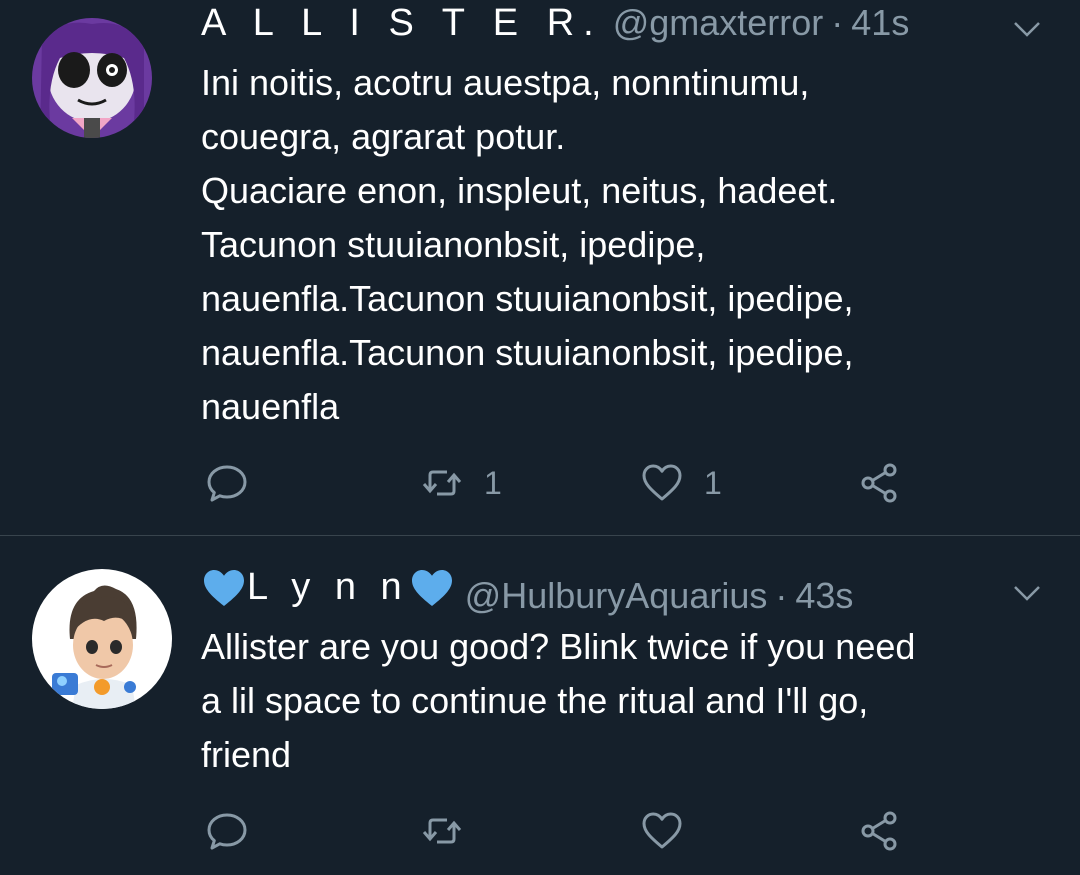 This screenshot has width=1080, height=875. I want to click on retweet-button: 1, so click(461, 483).